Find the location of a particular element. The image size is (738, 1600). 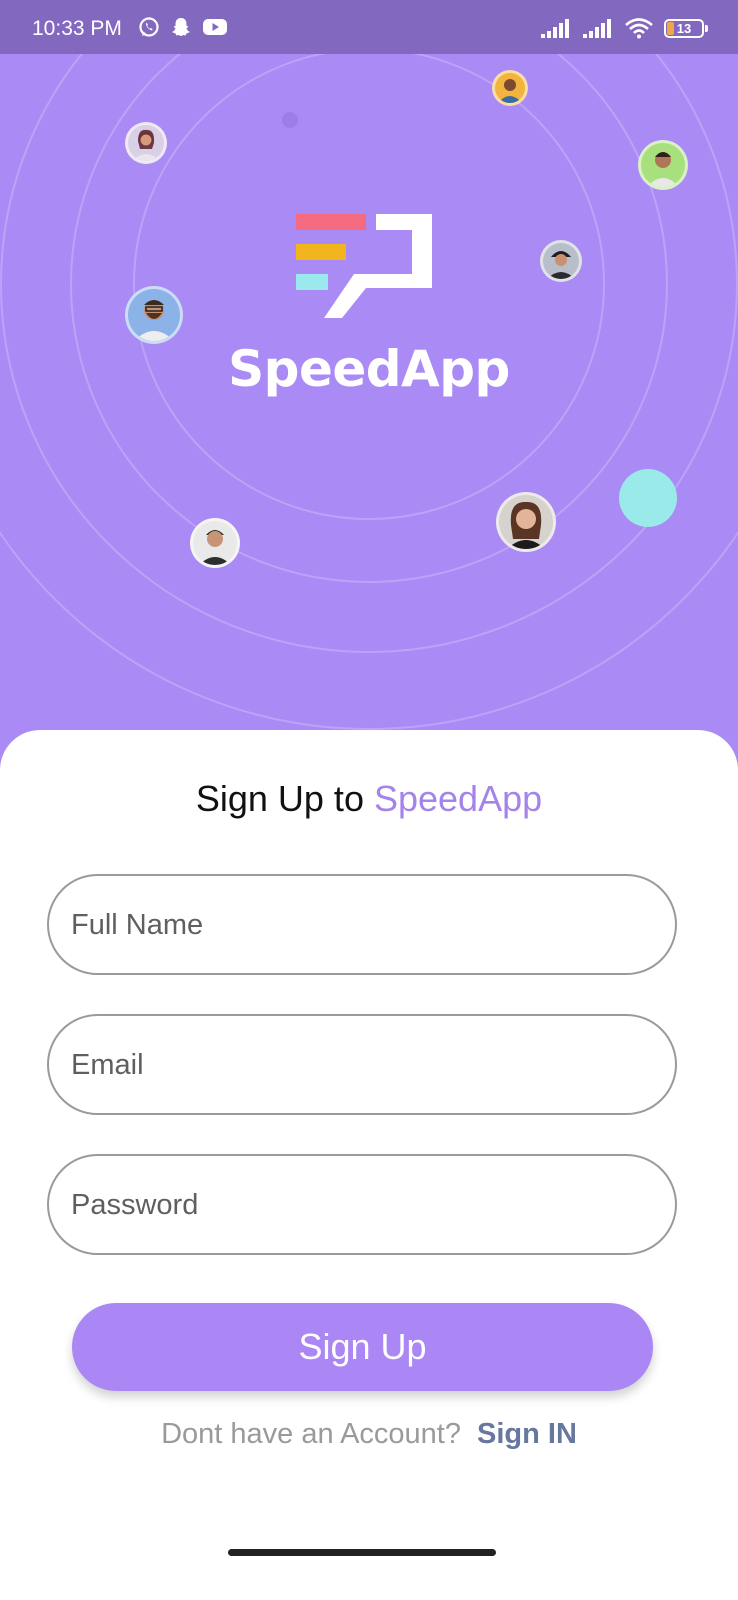

brand-name: SpeedApp is located at coordinates (369, 369).